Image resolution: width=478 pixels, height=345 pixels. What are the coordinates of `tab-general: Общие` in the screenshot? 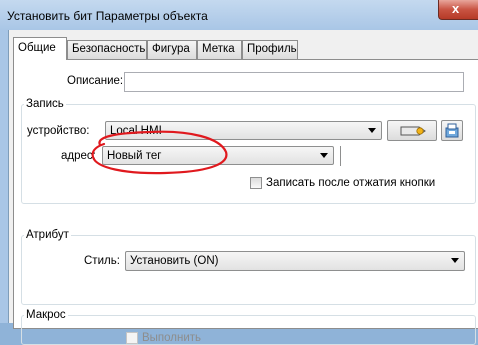 It's located at (40, 48).